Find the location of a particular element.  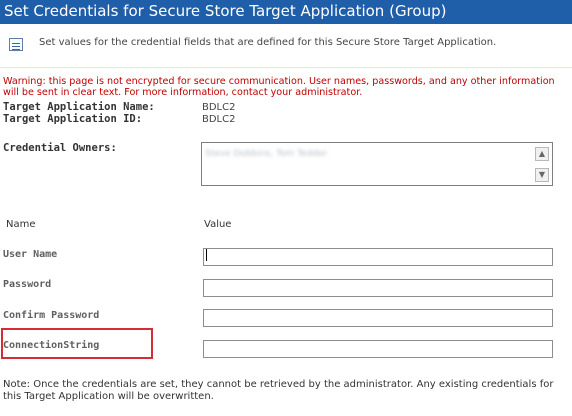

user-name-input is located at coordinates (378, 257).